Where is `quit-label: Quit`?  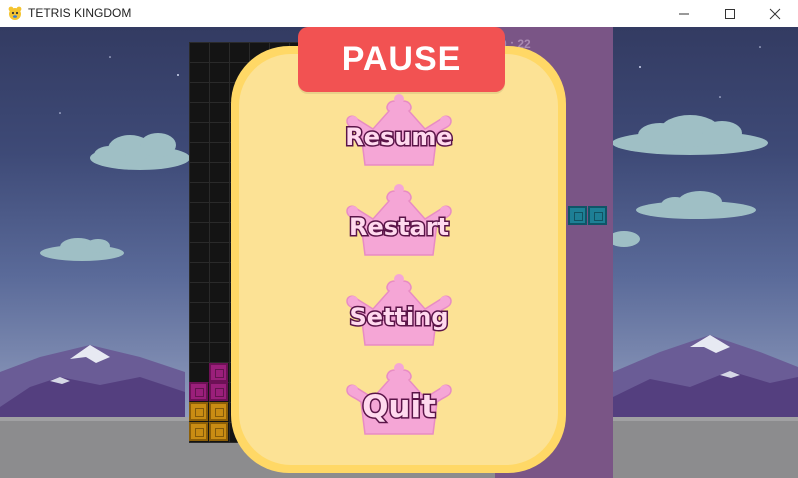
quit-label: Quit is located at coordinates (399, 407).